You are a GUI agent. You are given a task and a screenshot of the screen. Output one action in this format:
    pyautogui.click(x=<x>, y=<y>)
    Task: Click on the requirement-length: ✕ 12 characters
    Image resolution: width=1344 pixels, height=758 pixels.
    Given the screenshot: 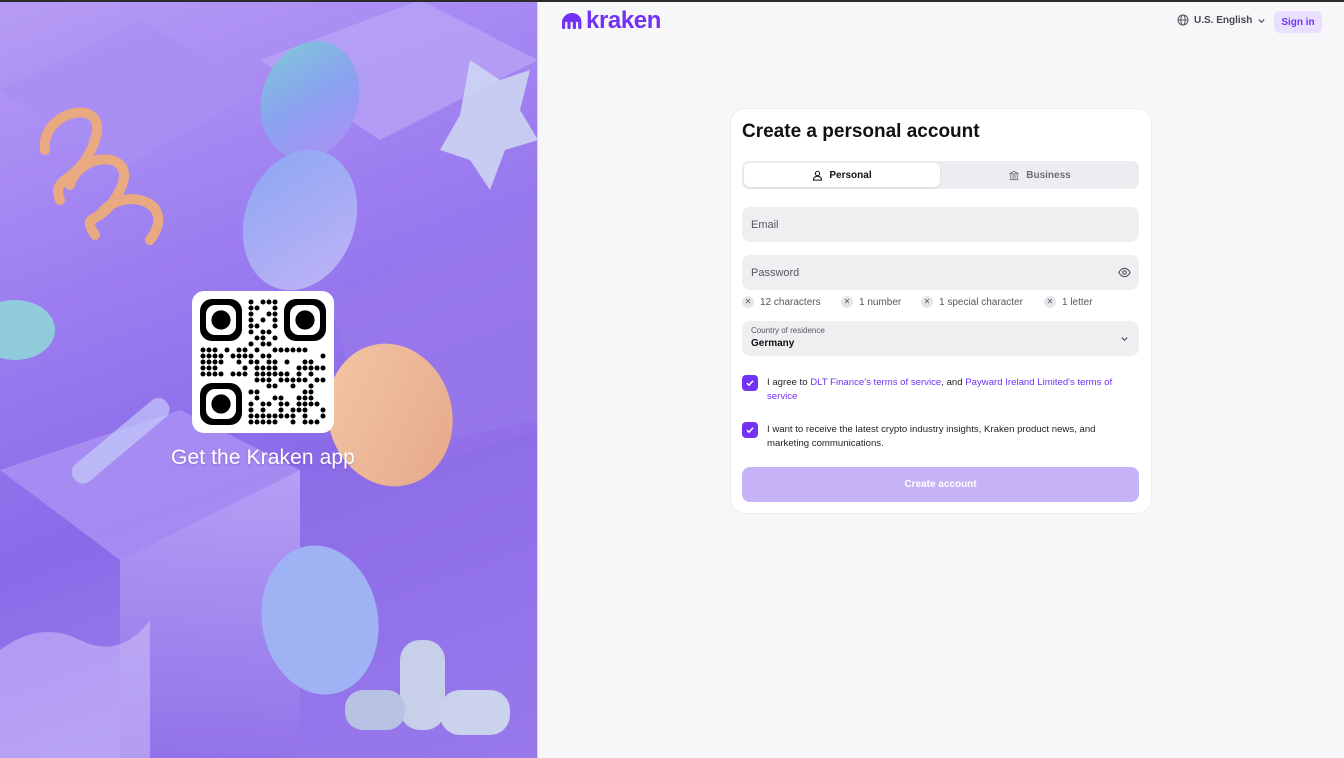 What is the action you would take?
    pyautogui.click(x=791, y=302)
    